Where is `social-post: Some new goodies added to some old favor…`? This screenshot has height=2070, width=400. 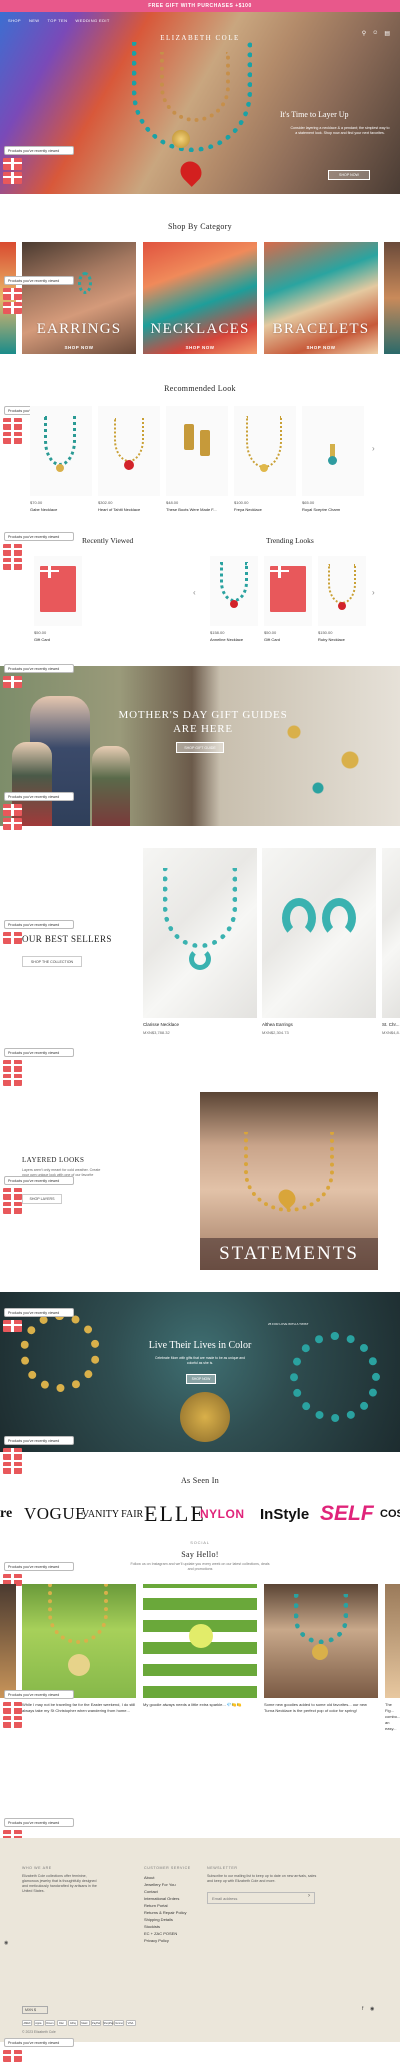
social-post: Some new goodies added to some old favor… is located at coordinates (321, 1649).